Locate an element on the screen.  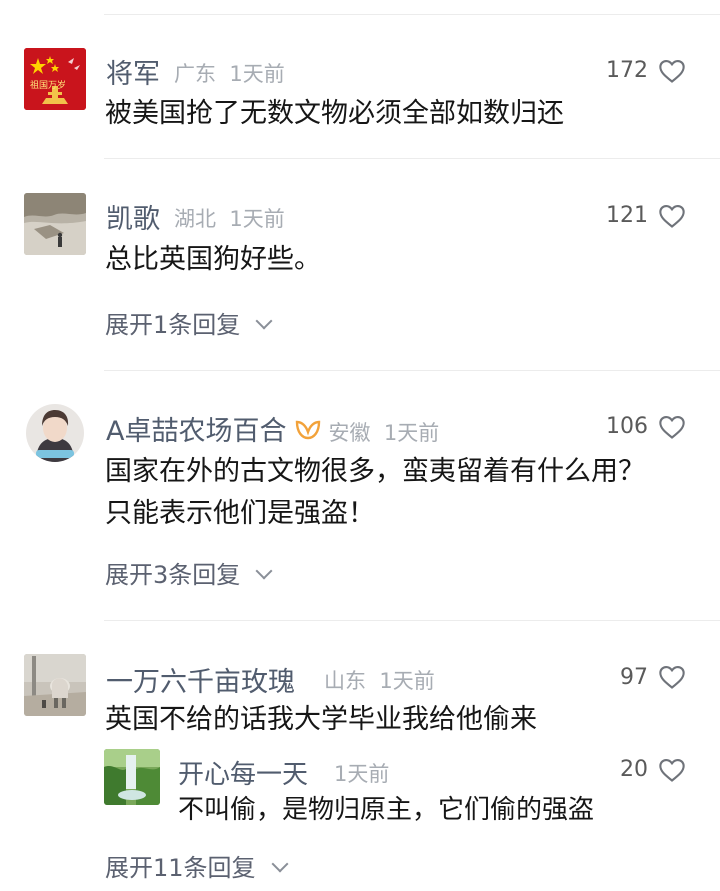
vip-badge-icon is located at coordinates (308, 429).